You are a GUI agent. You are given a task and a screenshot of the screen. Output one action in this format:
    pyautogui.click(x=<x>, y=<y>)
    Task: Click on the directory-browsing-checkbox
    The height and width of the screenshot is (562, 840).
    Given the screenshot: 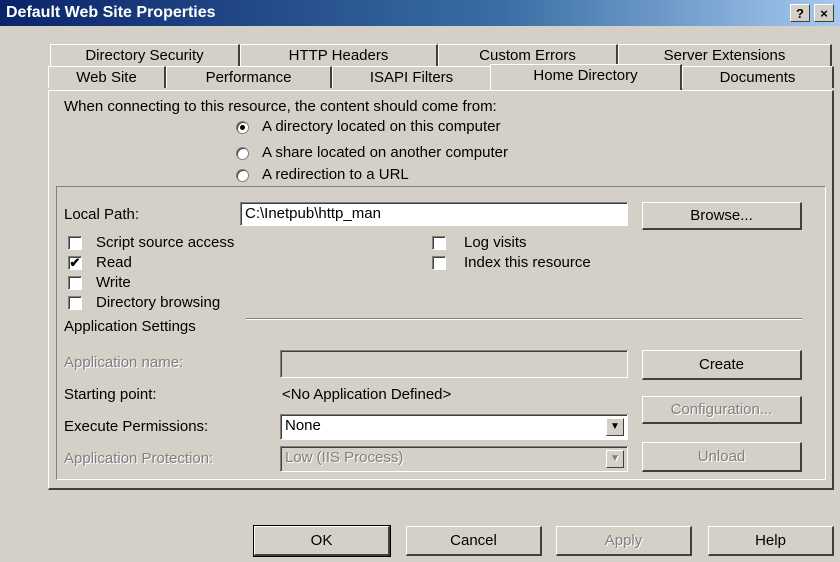 What is the action you would take?
    pyautogui.click(x=75, y=303)
    